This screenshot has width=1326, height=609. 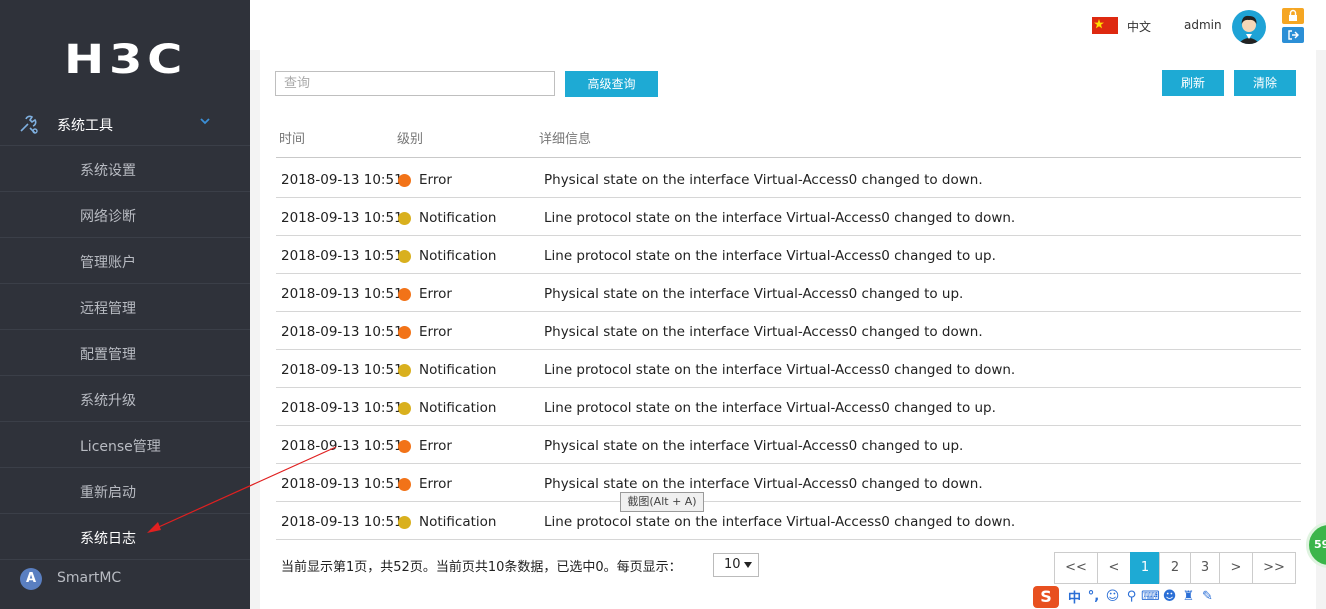 I want to click on sidebar-item-config-management: 配置管理, so click(x=125, y=353).